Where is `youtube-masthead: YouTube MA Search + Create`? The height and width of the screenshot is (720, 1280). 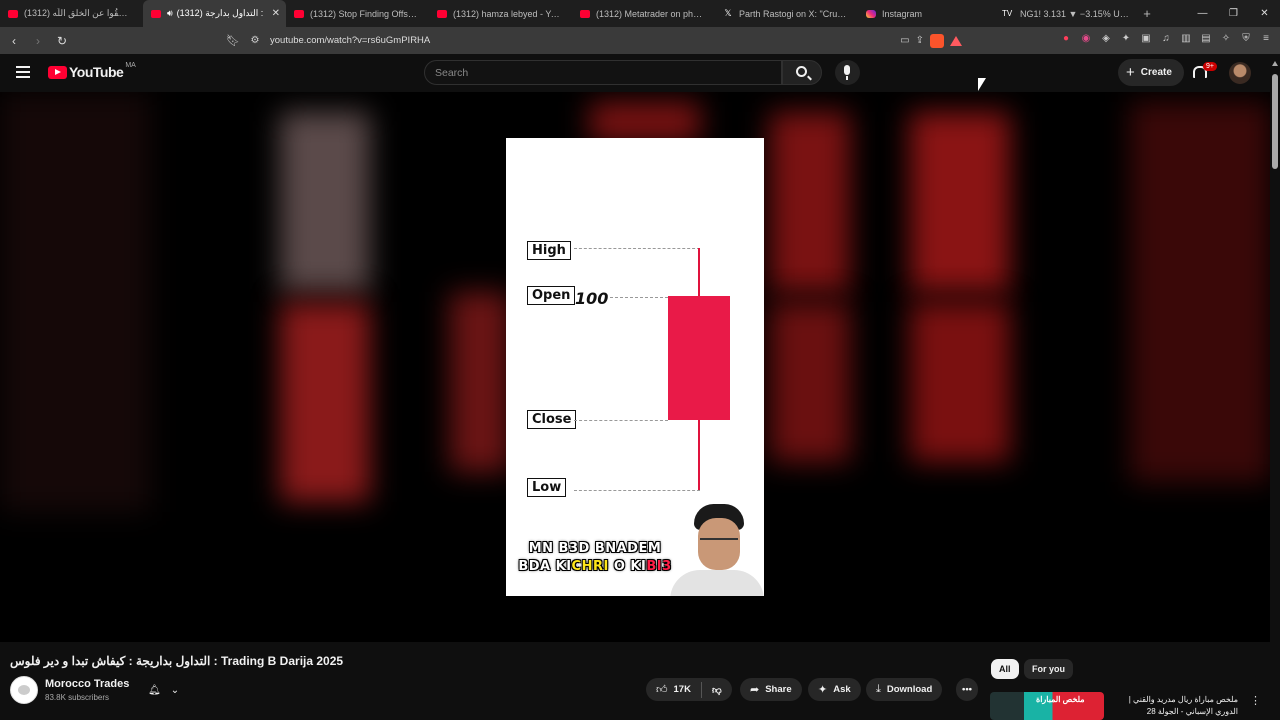 youtube-masthead: YouTube MA Search + Create is located at coordinates (640, 73).